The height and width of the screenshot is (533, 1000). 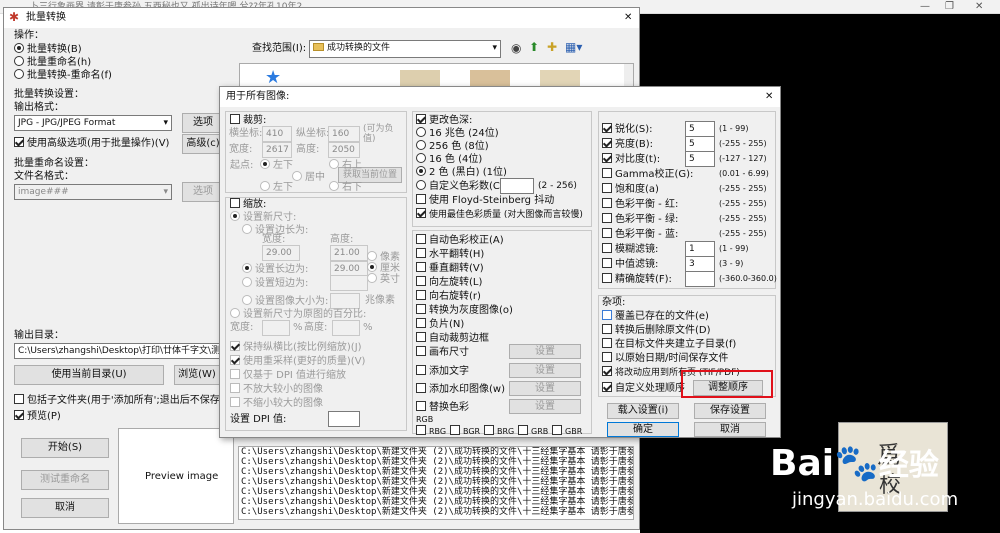 What do you see at coordinates (296, 347) in the screenshot?
I see `keep-ratio-checkbox: 保持纵横比(按比例缩放)(J)` at bounding box center [296, 347].